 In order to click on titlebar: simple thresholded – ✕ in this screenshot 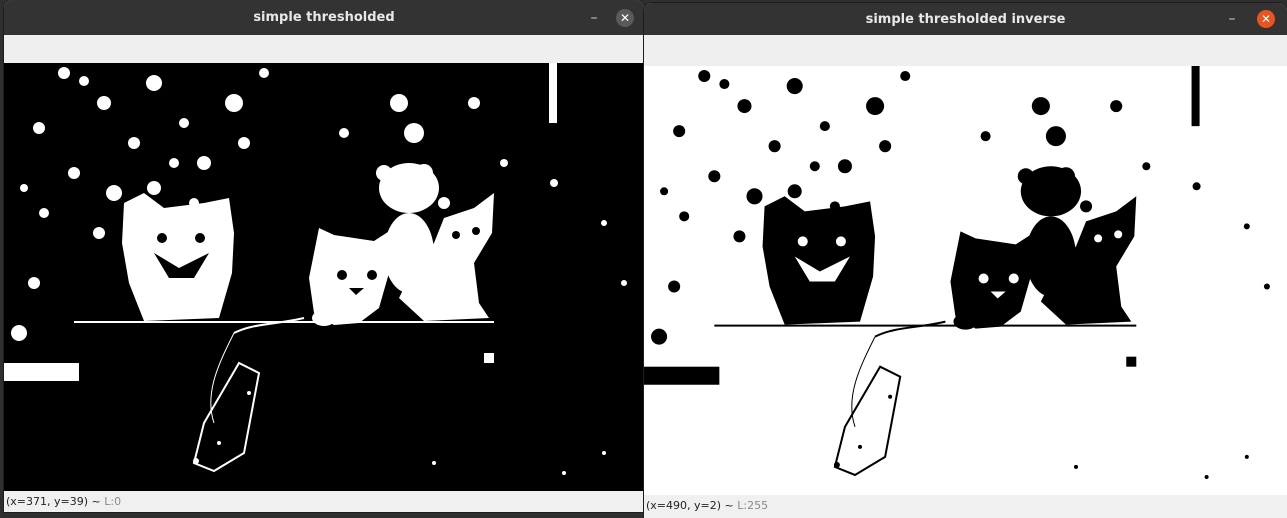, I will do `click(324, 17)`.